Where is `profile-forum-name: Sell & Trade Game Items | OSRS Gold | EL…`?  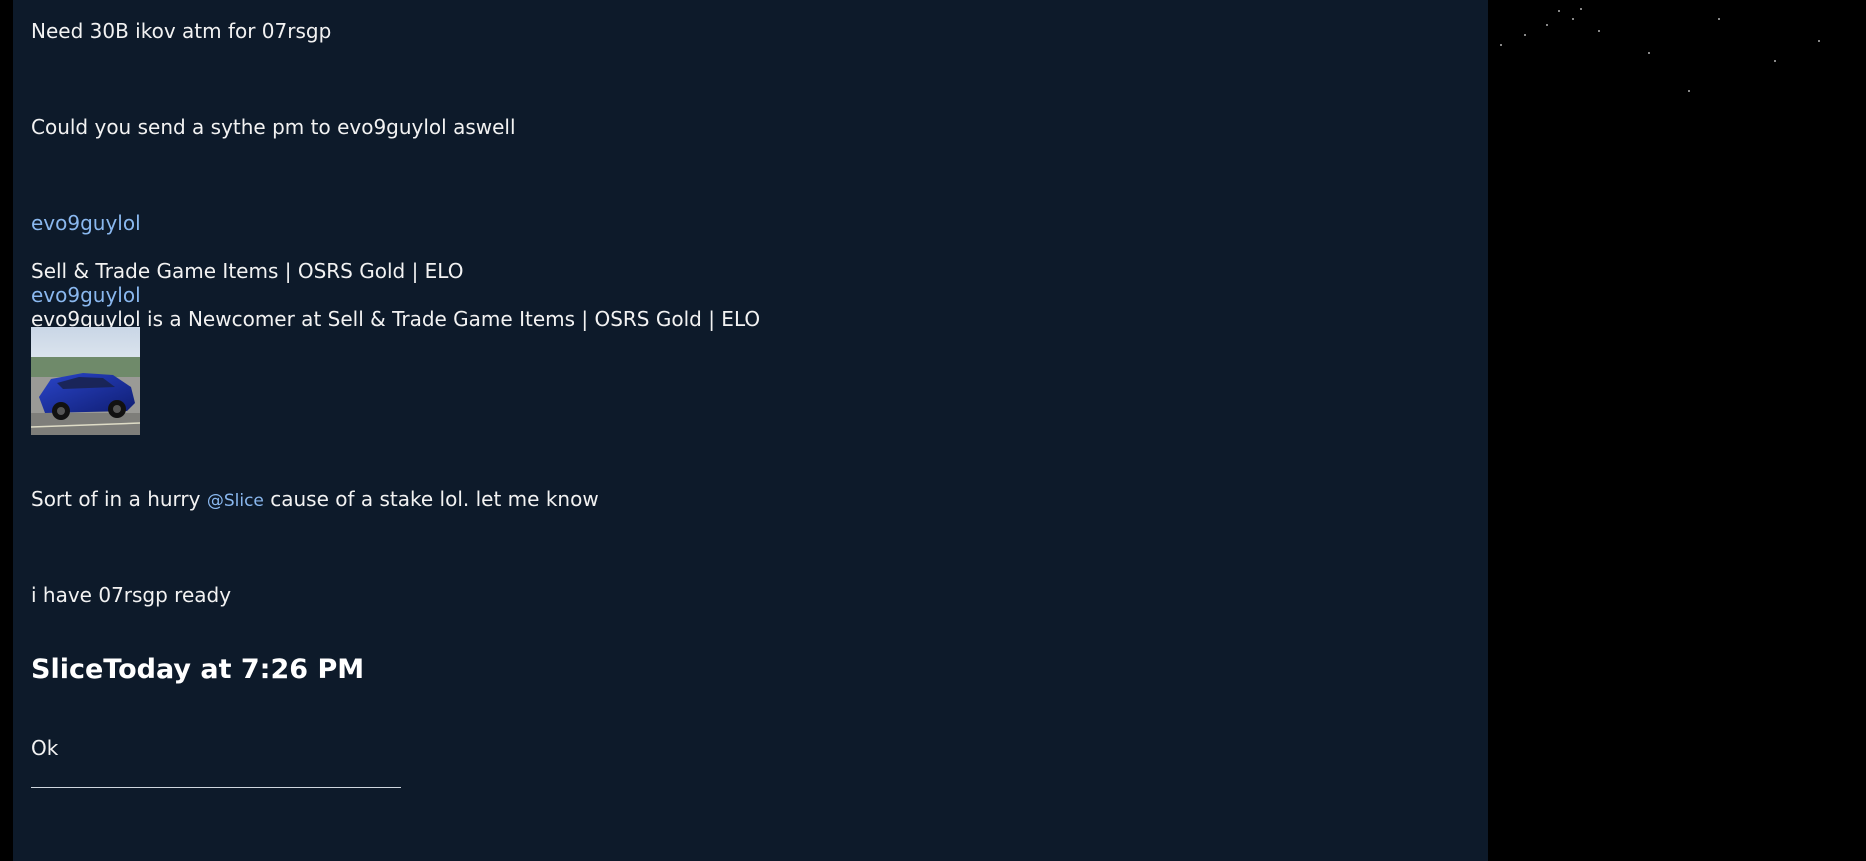
profile-forum-name: Sell & Trade Game Items | OSRS Gold | EL… is located at coordinates (247, 271).